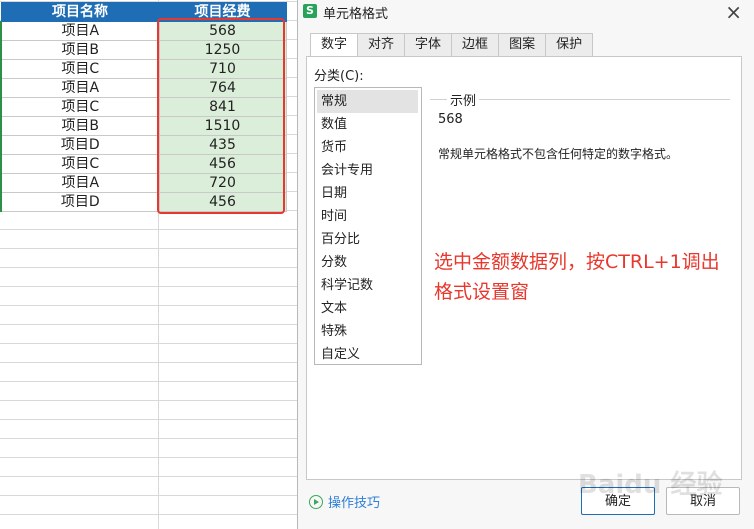 This screenshot has width=754, height=529. What do you see at coordinates (222, 88) in the screenshot?
I see `cell-project-budget: 764` at bounding box center [222, 88].